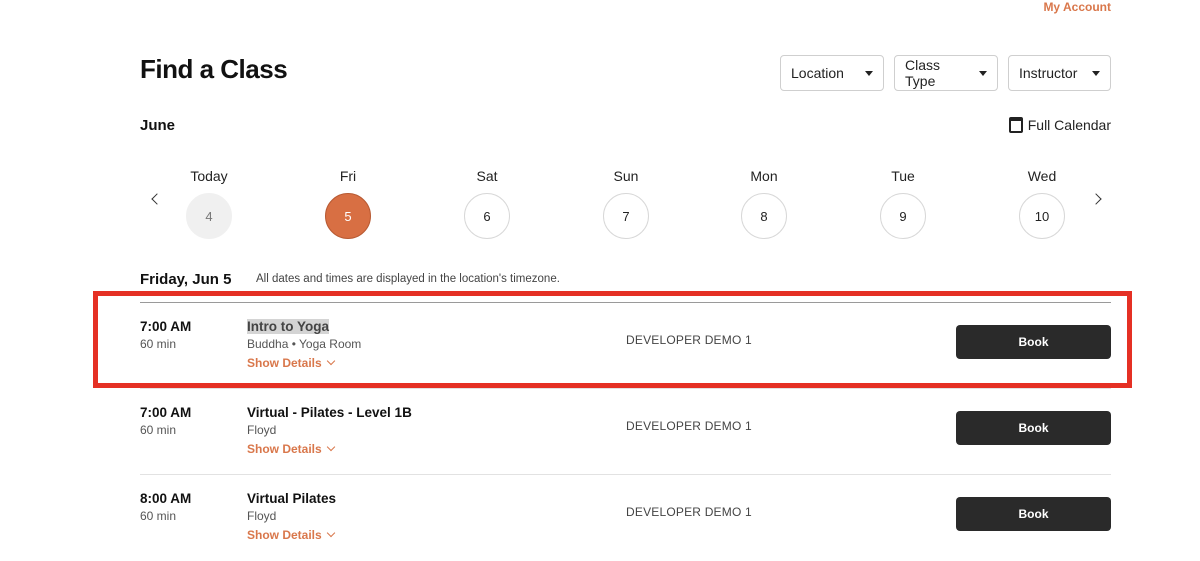  Describe the element at coordinates (817, 73) in the screenshot. I see `location-filter-label: Location` at that location.